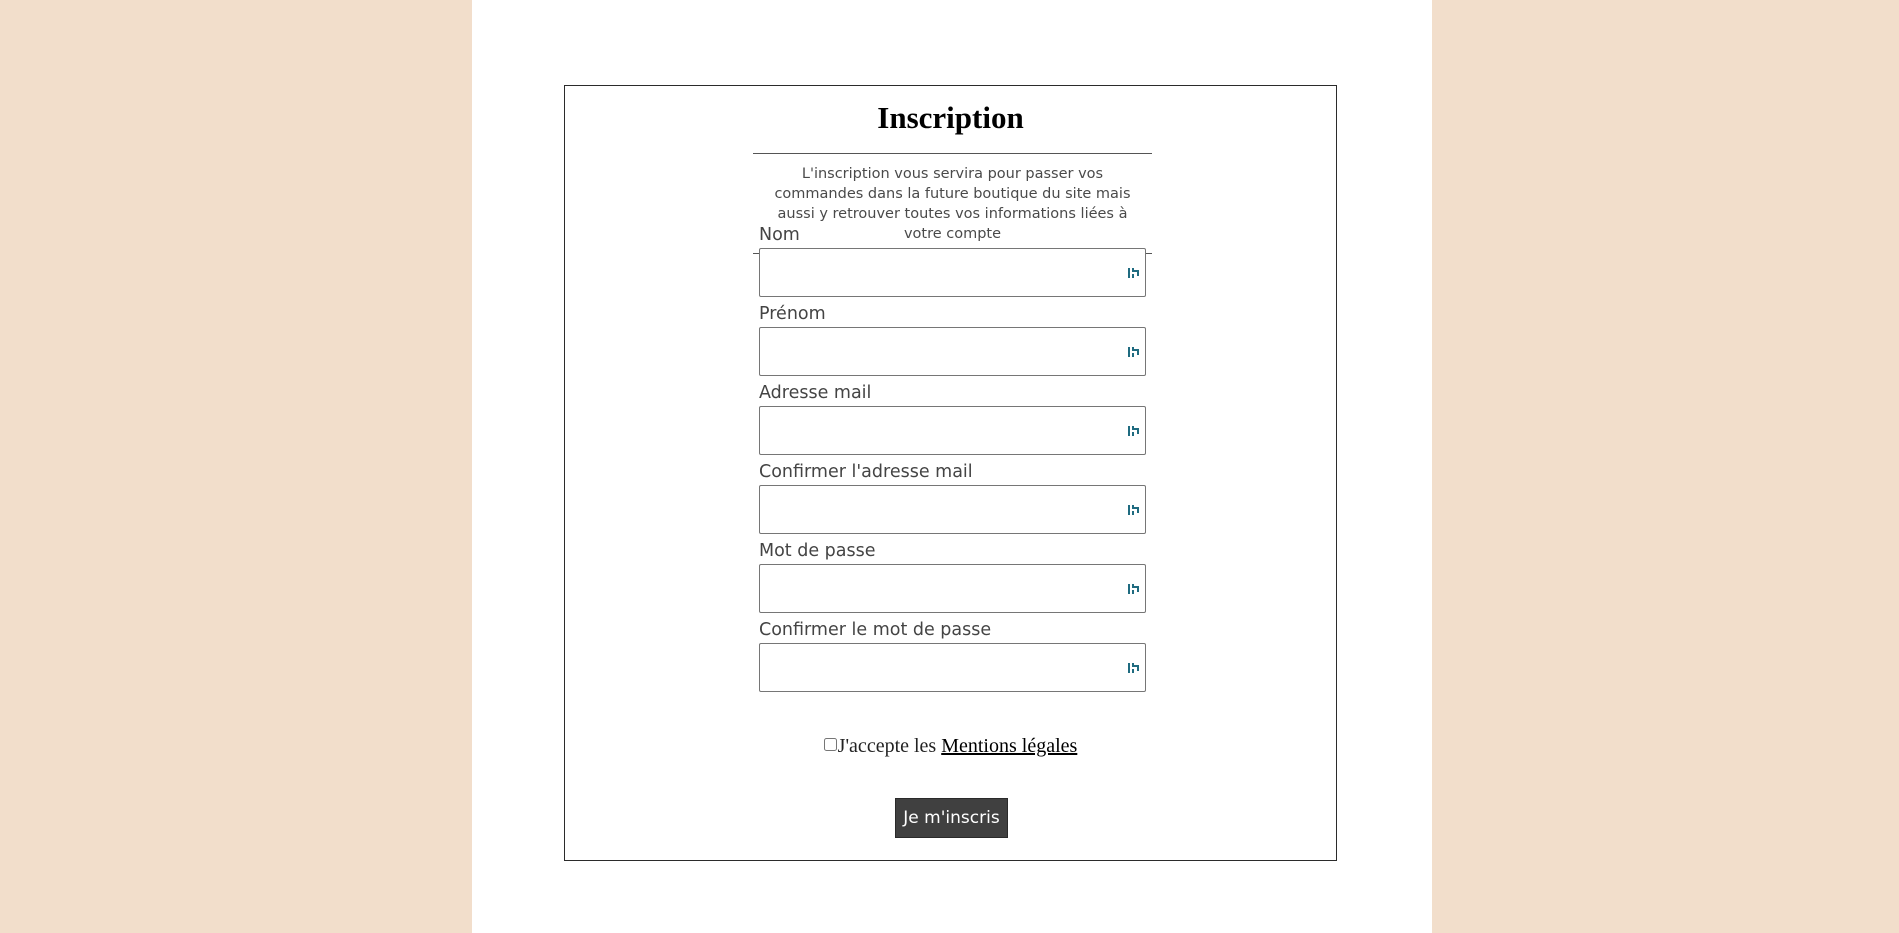 The height and width of the screenshot is (933, 1899). What do you see at coordinates (875, 630) in the screenshot?
I see `field-label: Confirmer le mot de passe` at bounding box center [875, 630].